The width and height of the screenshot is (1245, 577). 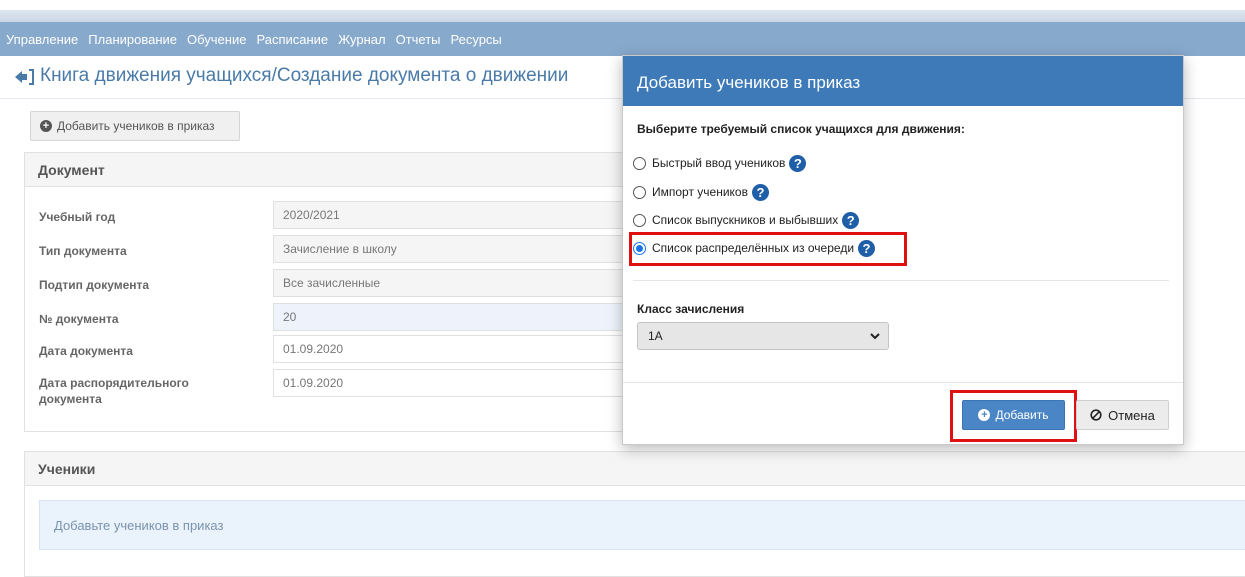 I want to click on nav-item-journal: Журнал, so click(x=361, y=39).